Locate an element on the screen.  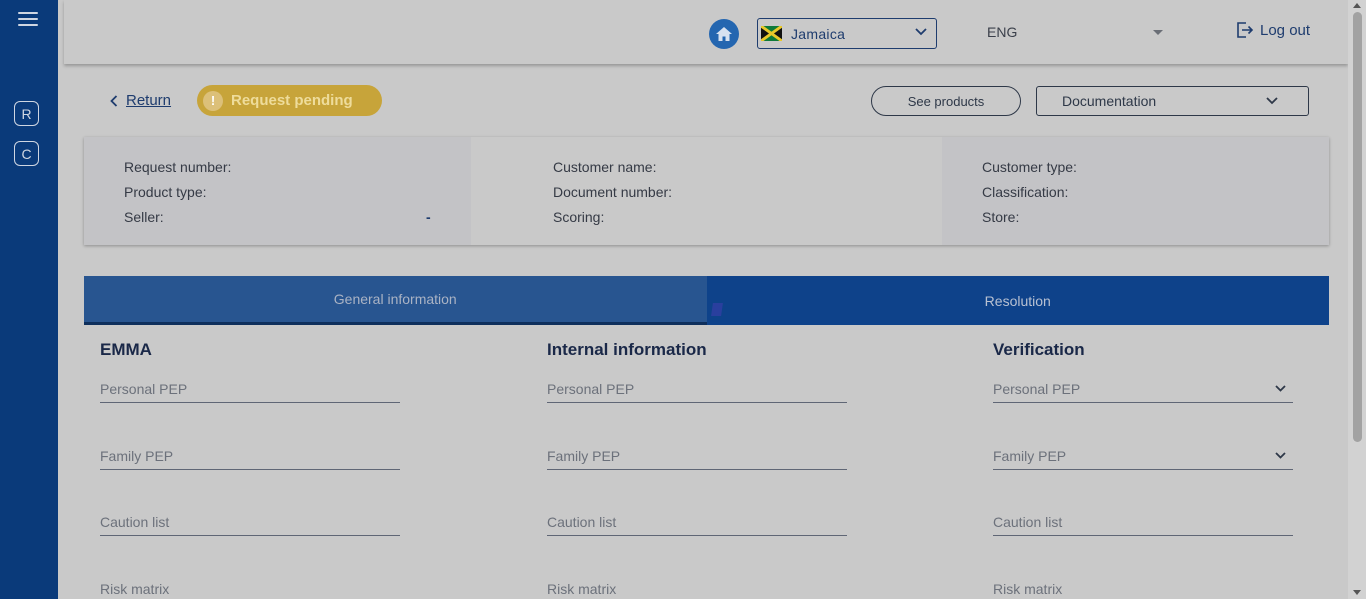
section-title-emma: EMMA is located at coordinates (126, 349).